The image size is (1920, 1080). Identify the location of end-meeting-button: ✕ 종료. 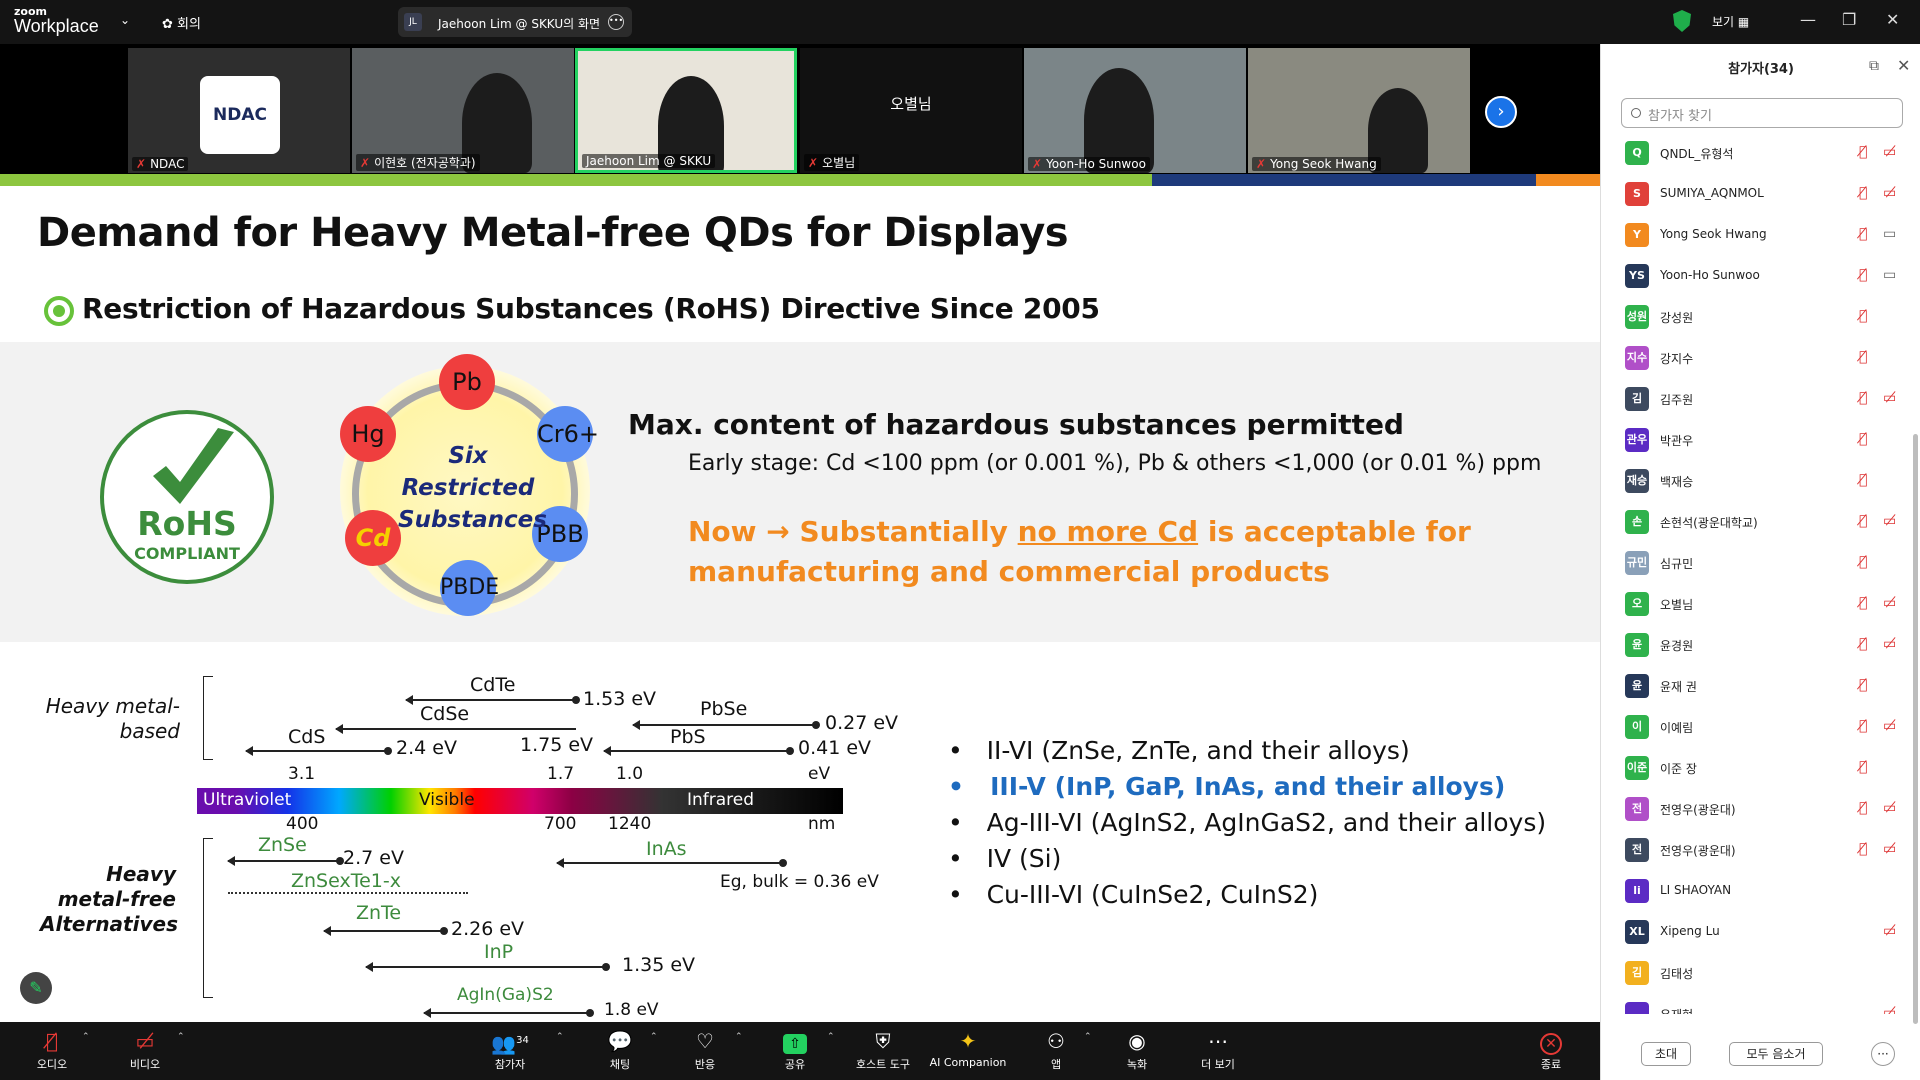
(1551, 1050).